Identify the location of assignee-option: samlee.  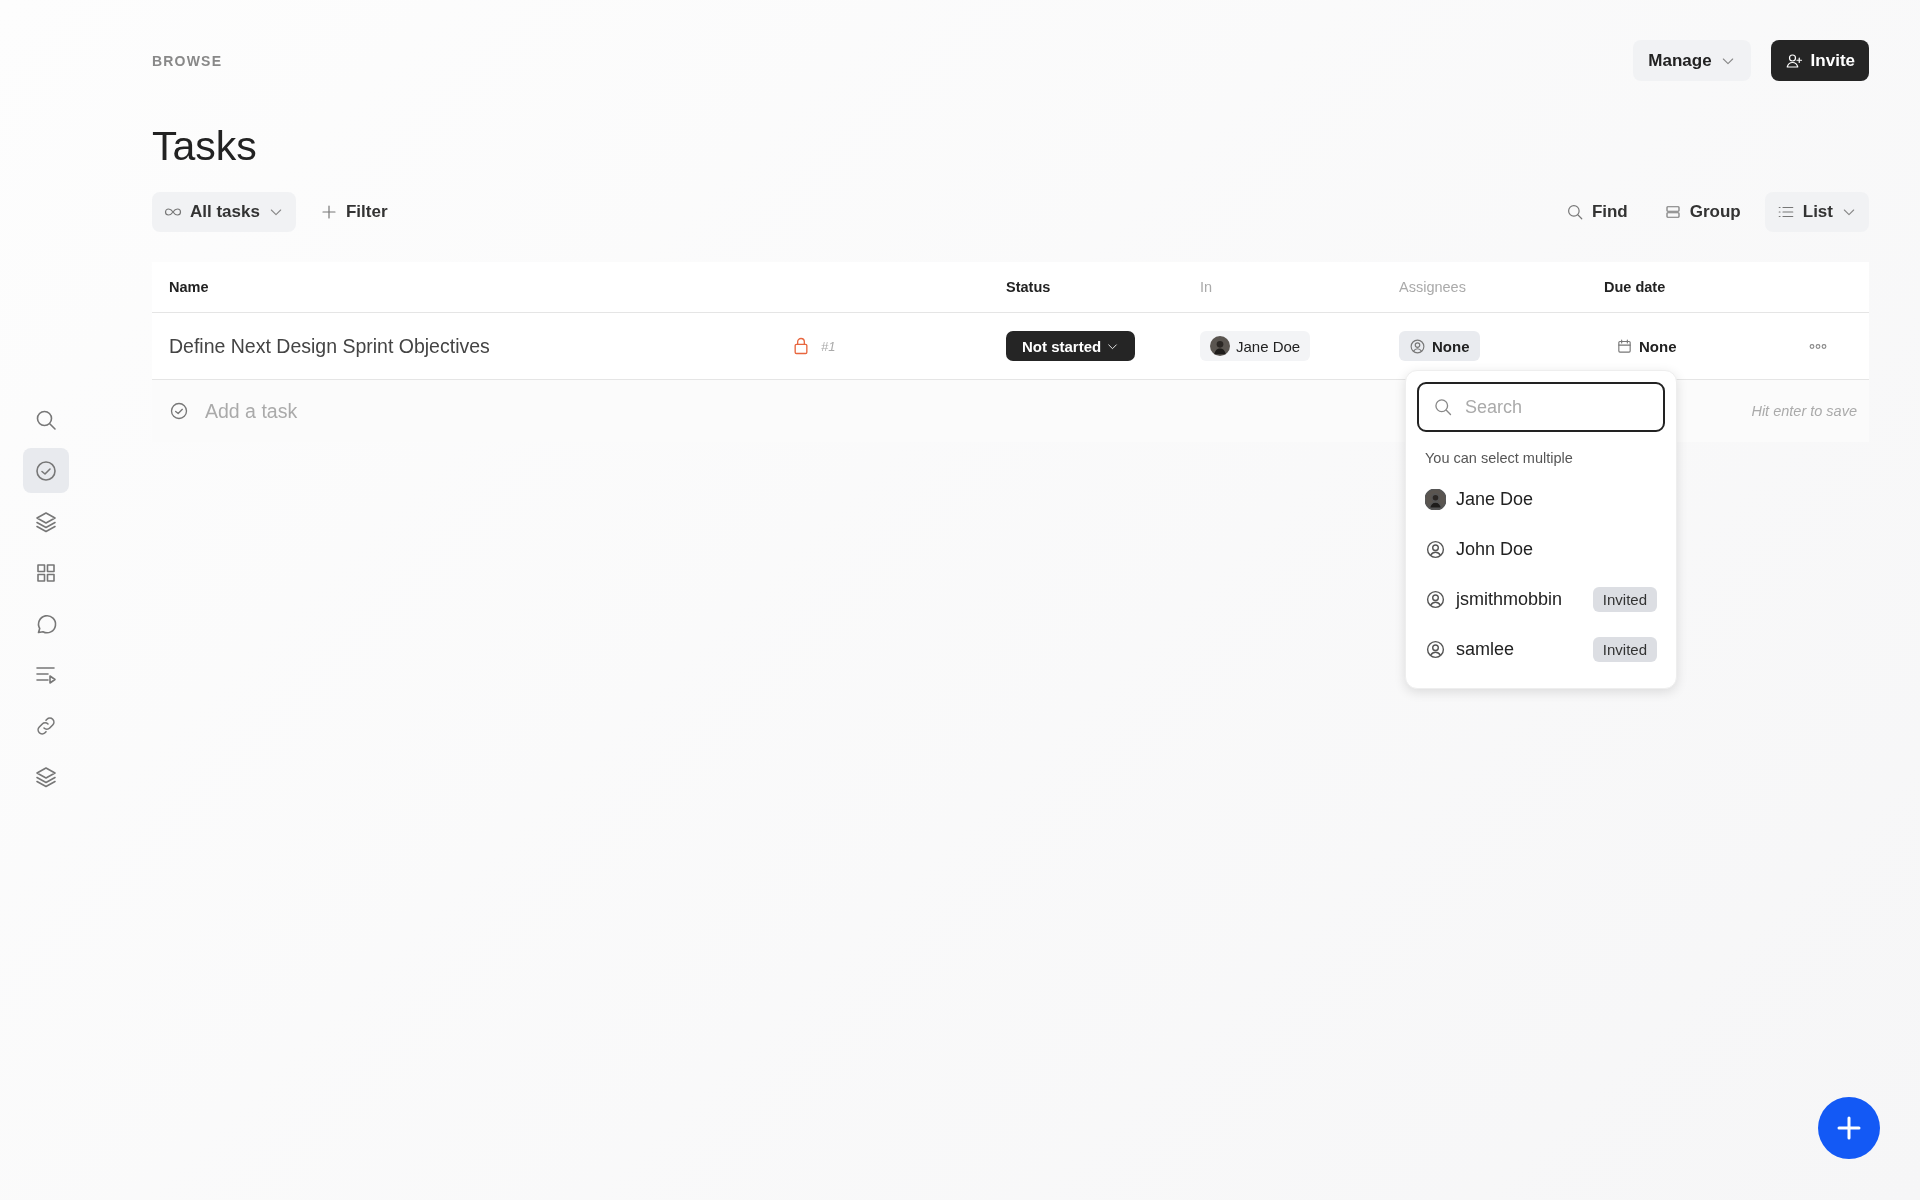
(1485, 649).